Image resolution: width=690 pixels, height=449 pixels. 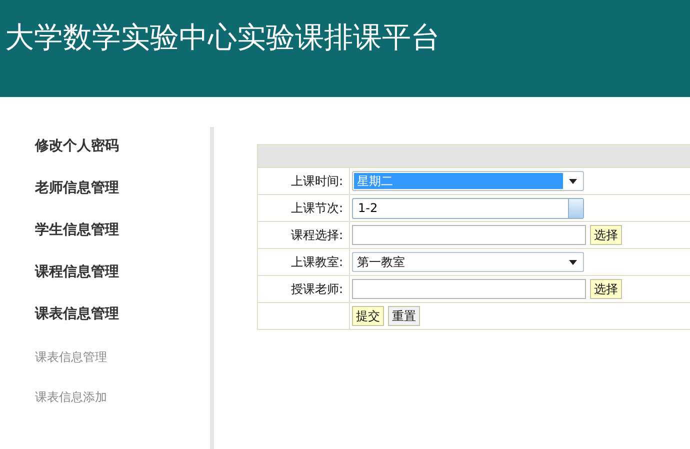 I want to click on site-title: 大学数学实验中心实验课排课平台, so click(x=222, y=37).